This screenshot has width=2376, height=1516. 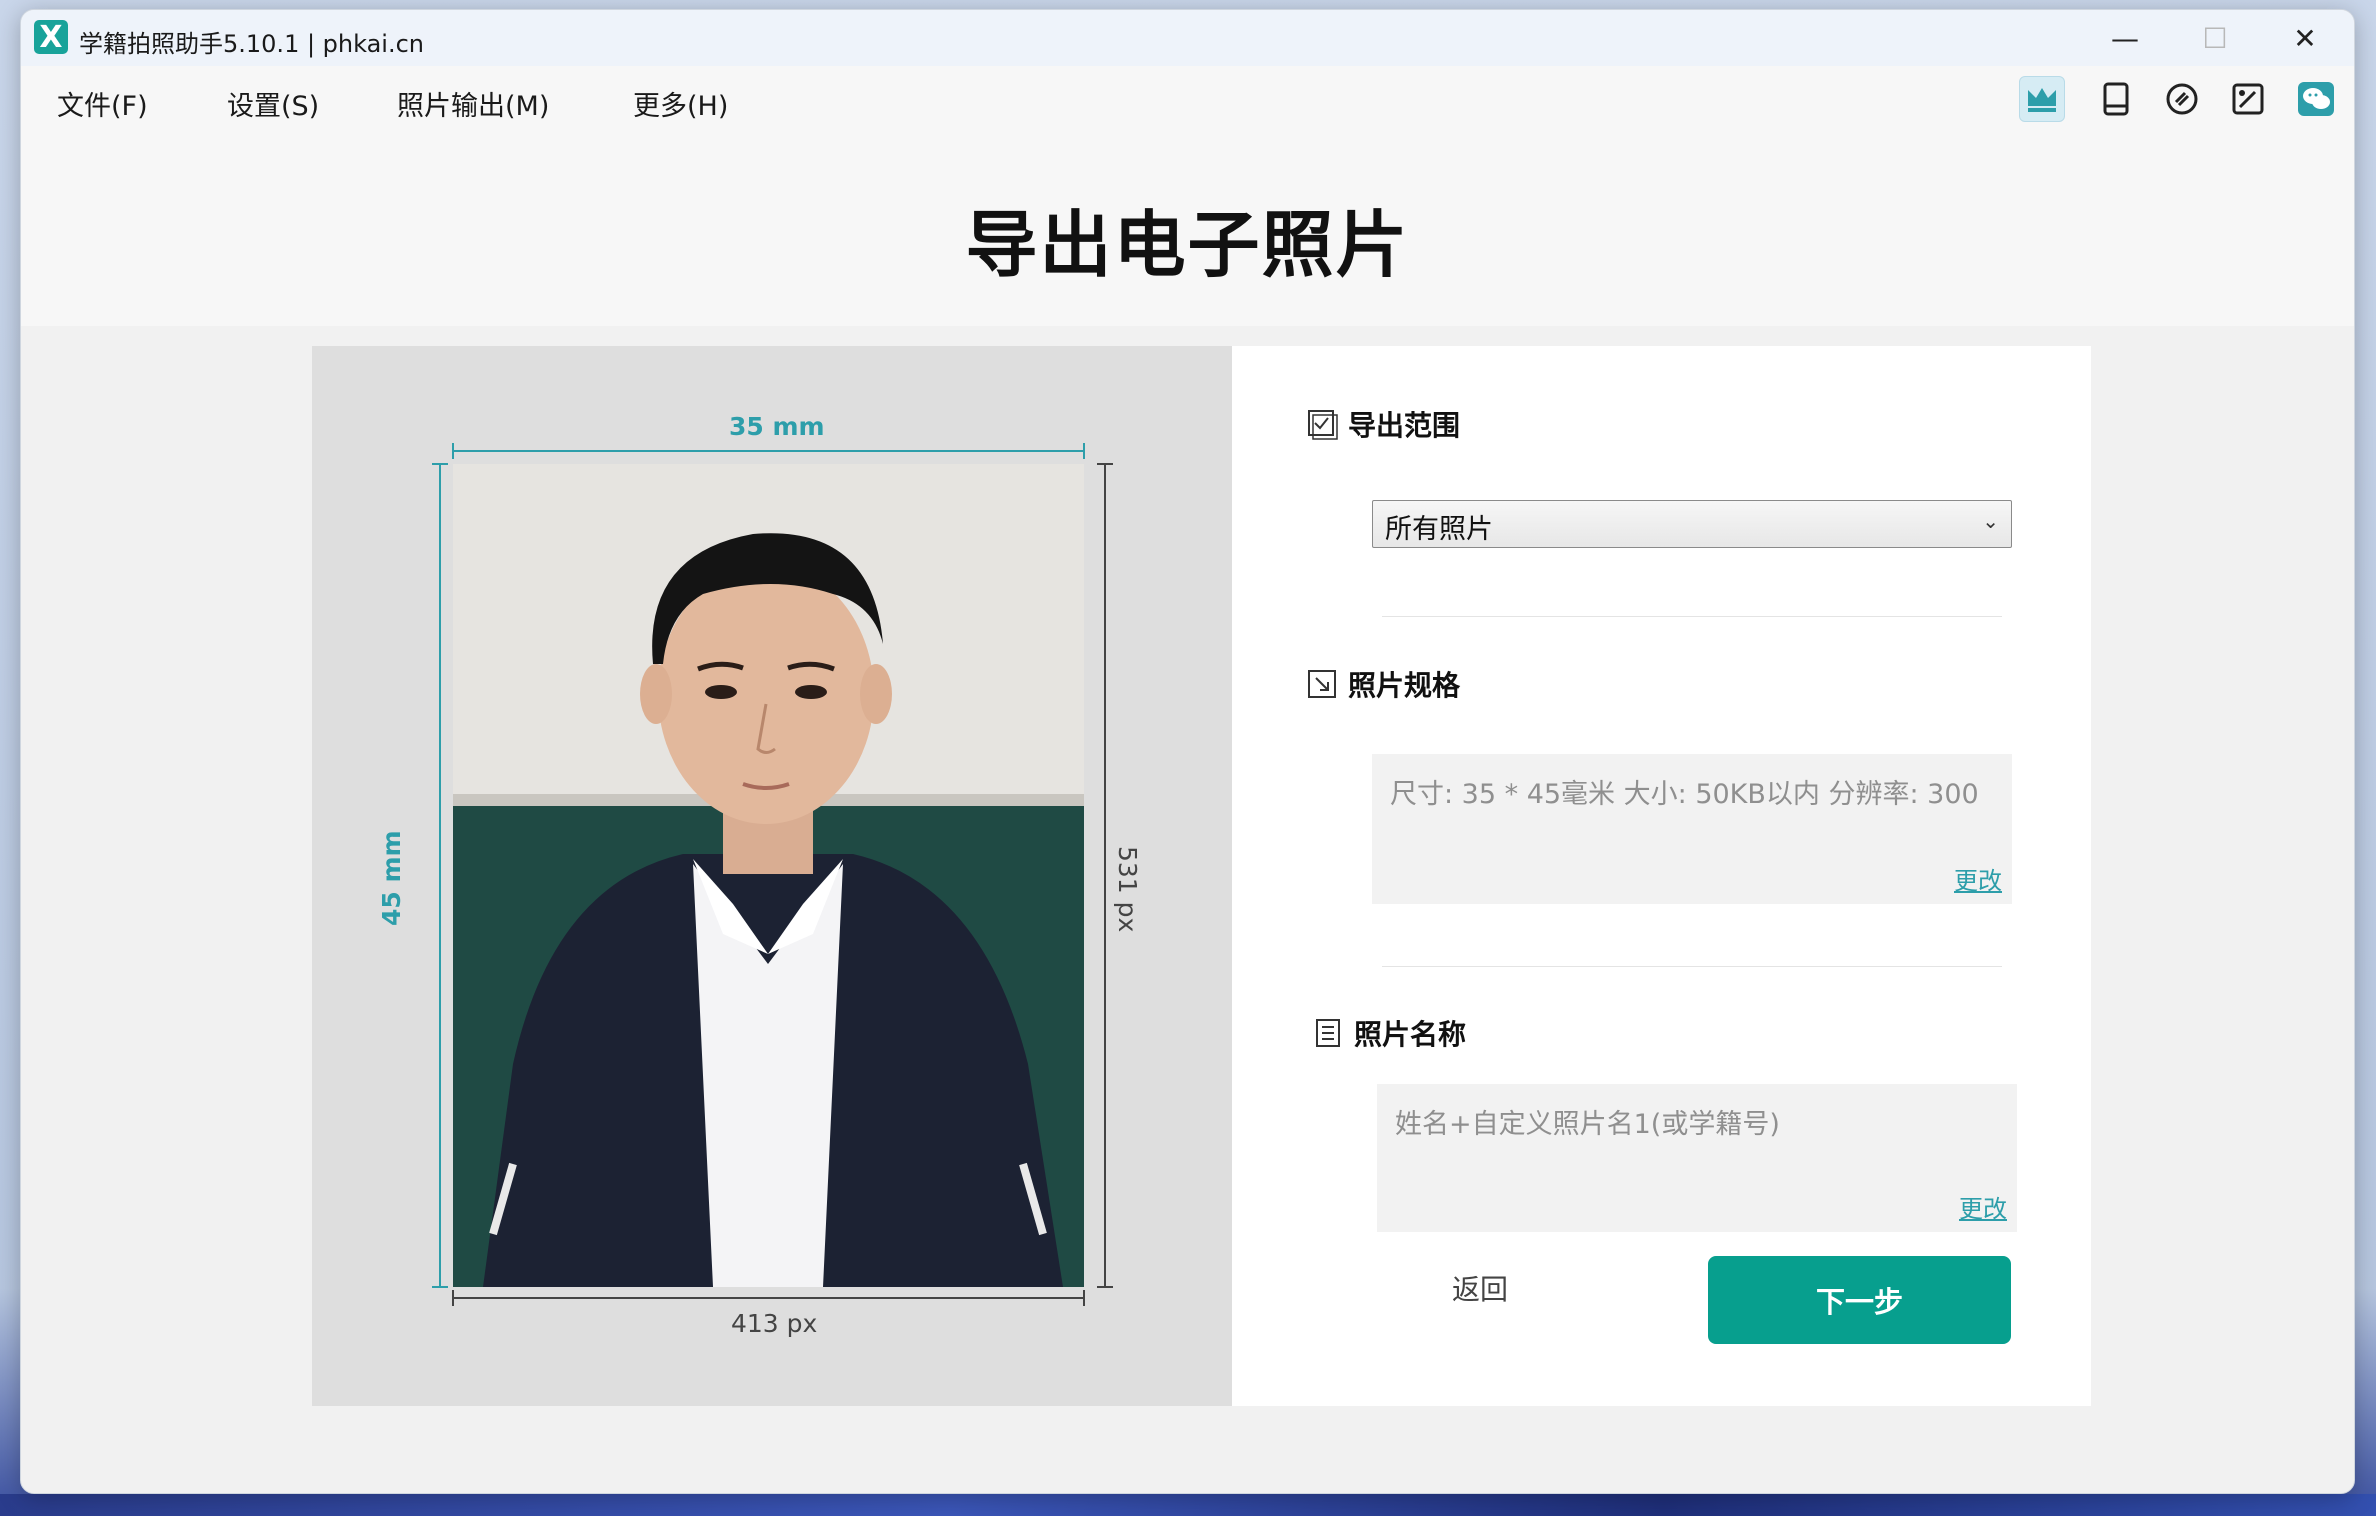 What do you see at coordinates (2316, 99) in the screenshot?
I see `wechat-icon` at bounding box center [2316, 99].